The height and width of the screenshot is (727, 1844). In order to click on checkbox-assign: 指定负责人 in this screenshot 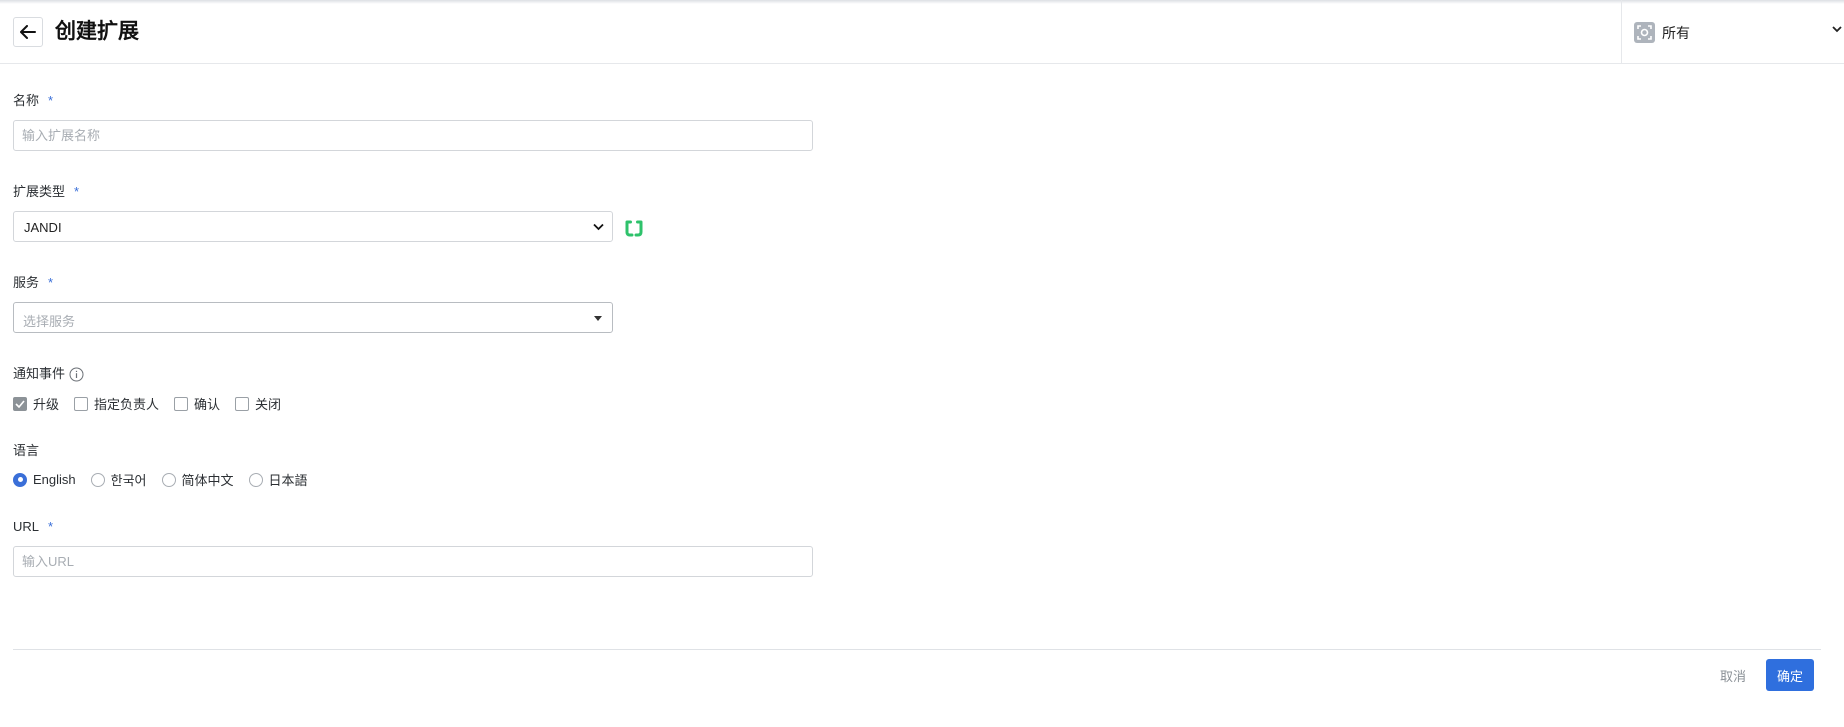, I will do `click(116, 403)`.